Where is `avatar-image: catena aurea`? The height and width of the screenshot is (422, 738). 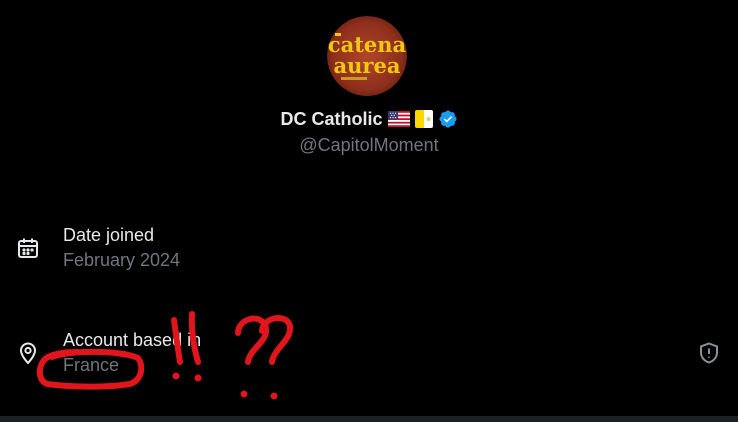
avatar-image: catena aurea is located at coordinates (367, 56).